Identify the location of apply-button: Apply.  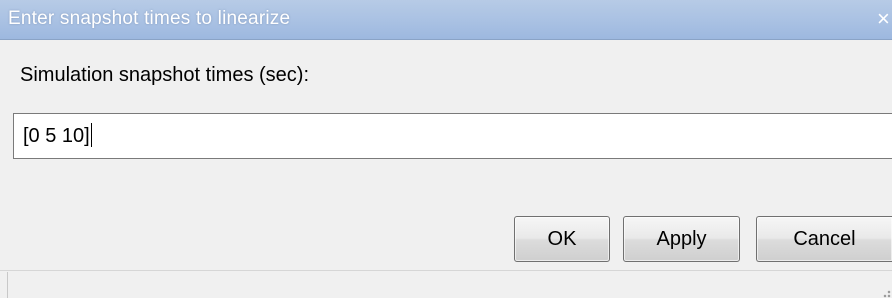
(681, 239).